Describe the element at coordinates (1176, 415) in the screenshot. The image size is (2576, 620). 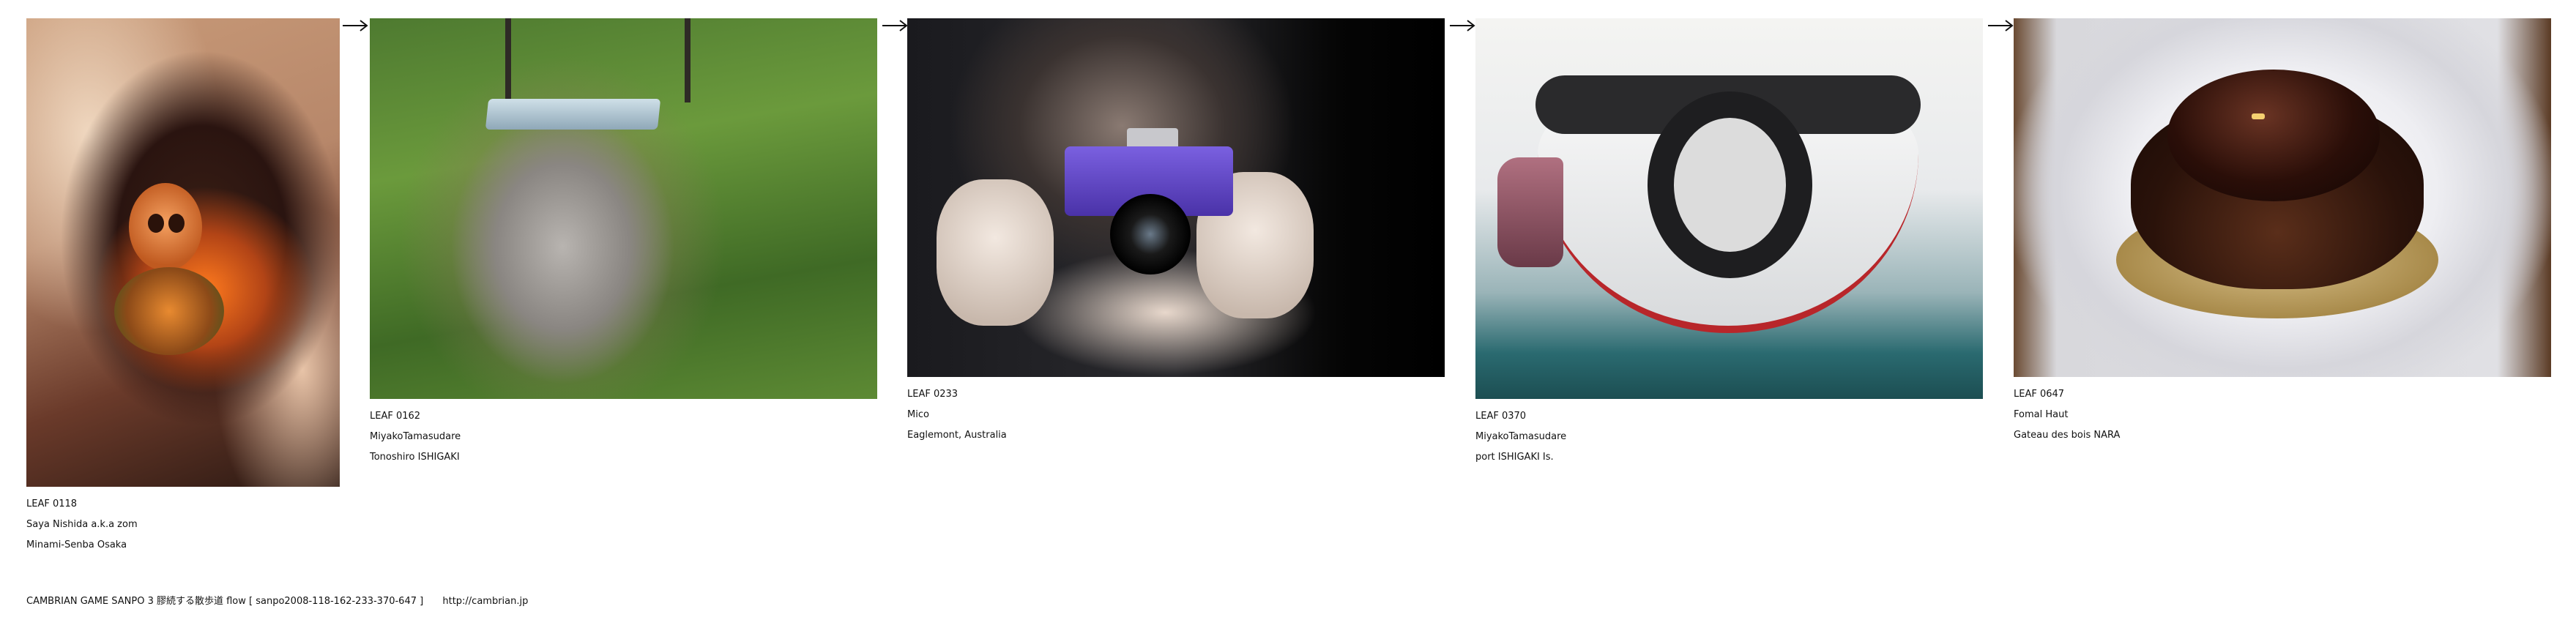
I see `leaf-caption: LEAF 0233 Mico Eaglemont, Australia` at that location.